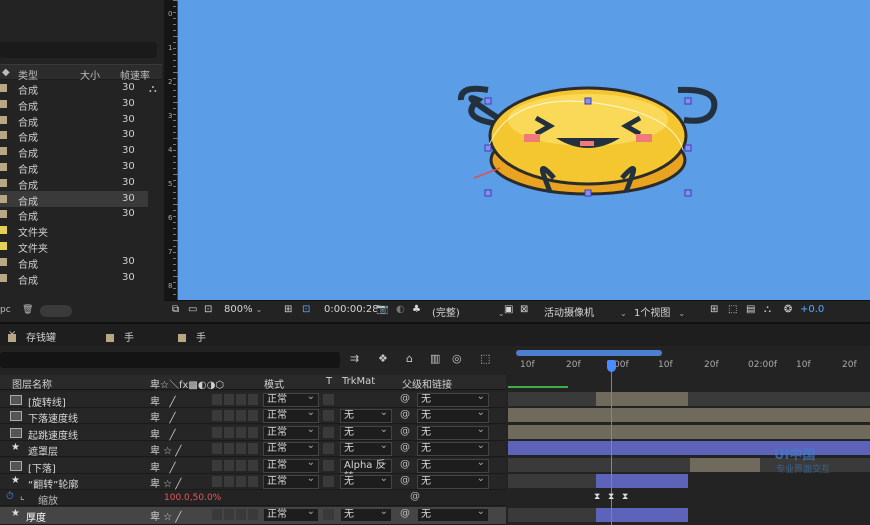 This screenshot has height=525, width=870. Describe the element at coordinates (354, 358) in the screenshot. I see `tangent-icon: ⇉` at that location.